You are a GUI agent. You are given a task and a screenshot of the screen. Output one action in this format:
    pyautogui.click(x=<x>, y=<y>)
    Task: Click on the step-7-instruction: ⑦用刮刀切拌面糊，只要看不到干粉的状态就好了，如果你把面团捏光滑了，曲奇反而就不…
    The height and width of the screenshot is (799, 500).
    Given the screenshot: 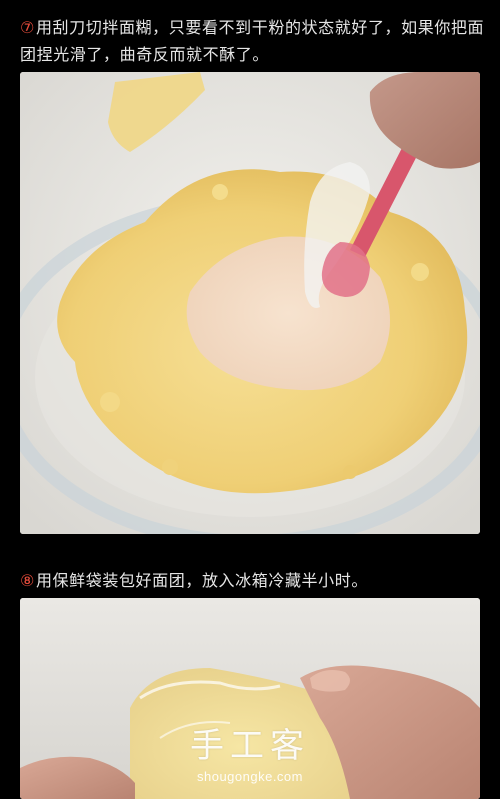 What is the action you would take?
    pyautogui.click(x=253, y=41)
    